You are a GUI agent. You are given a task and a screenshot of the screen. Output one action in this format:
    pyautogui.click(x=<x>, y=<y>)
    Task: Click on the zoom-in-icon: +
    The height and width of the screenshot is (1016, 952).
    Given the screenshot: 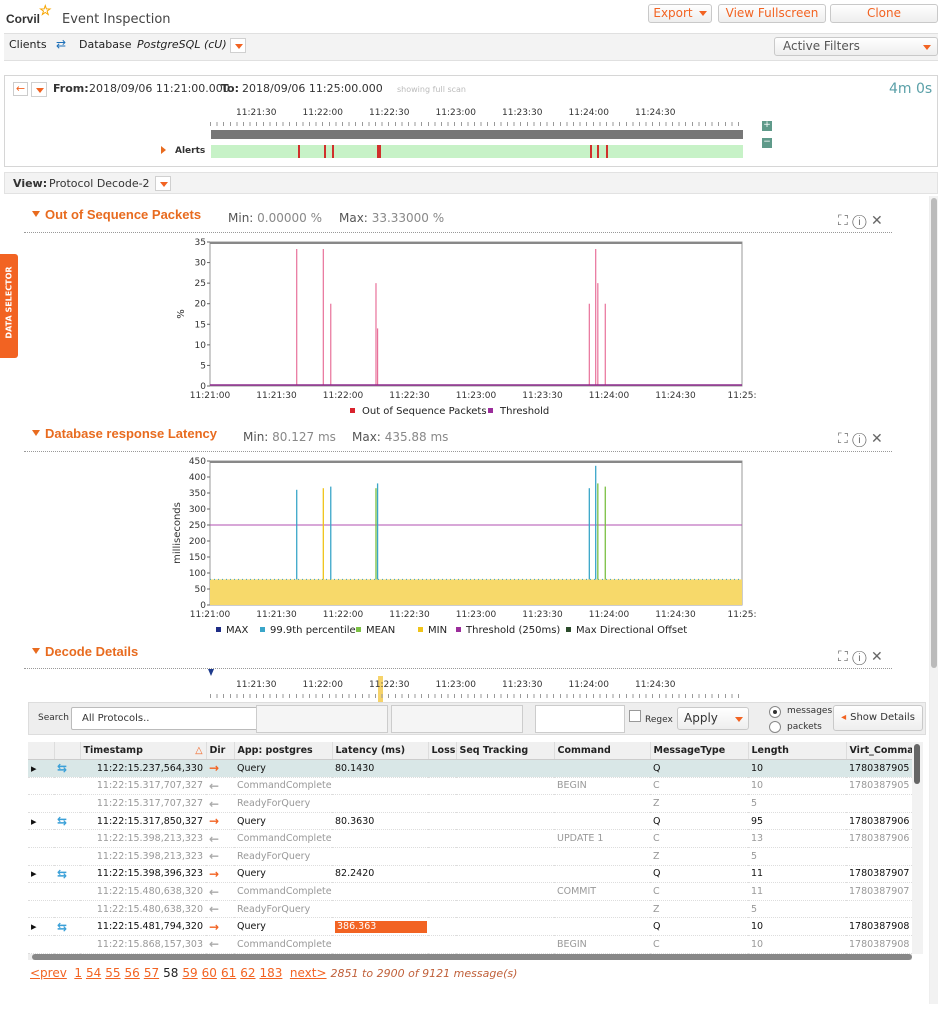 What is the action you would take?
    pyautogui.click(x=767, y=126)
    